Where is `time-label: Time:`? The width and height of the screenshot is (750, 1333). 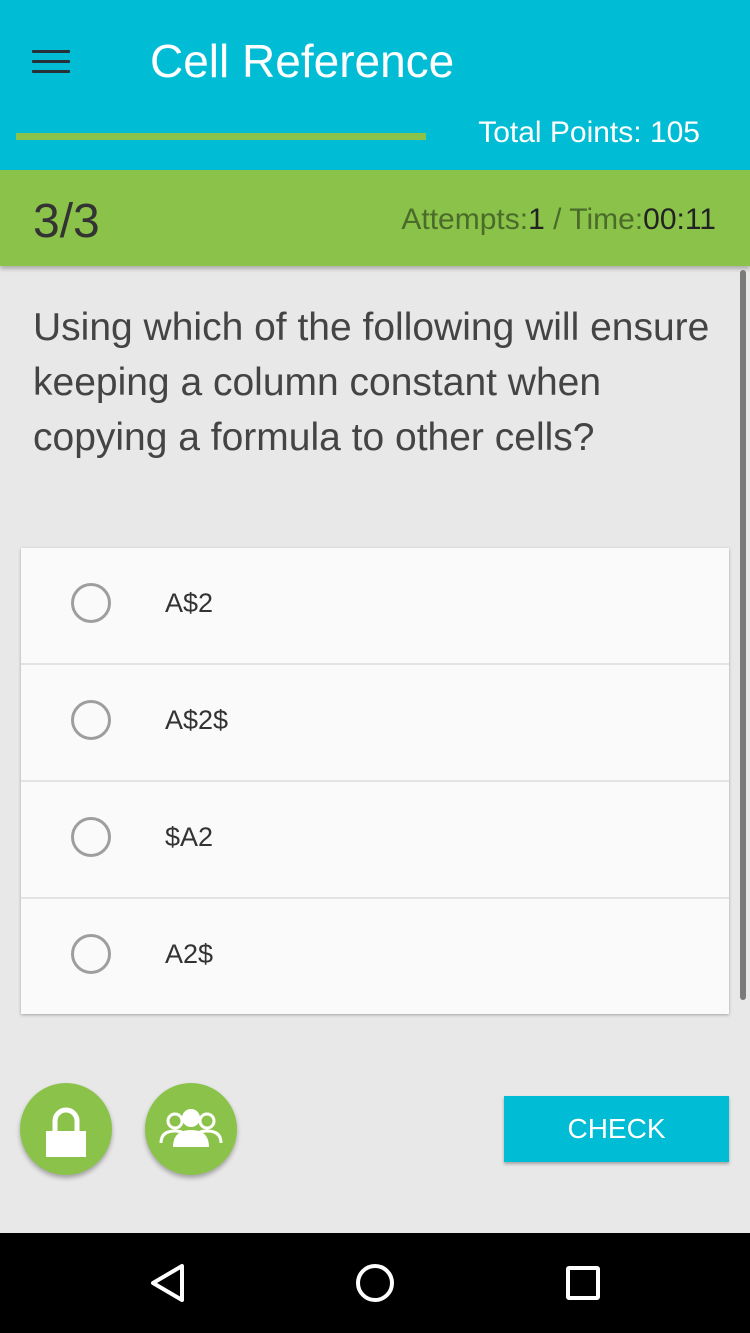 time-label: Time: is located at coordinates (606, 219).